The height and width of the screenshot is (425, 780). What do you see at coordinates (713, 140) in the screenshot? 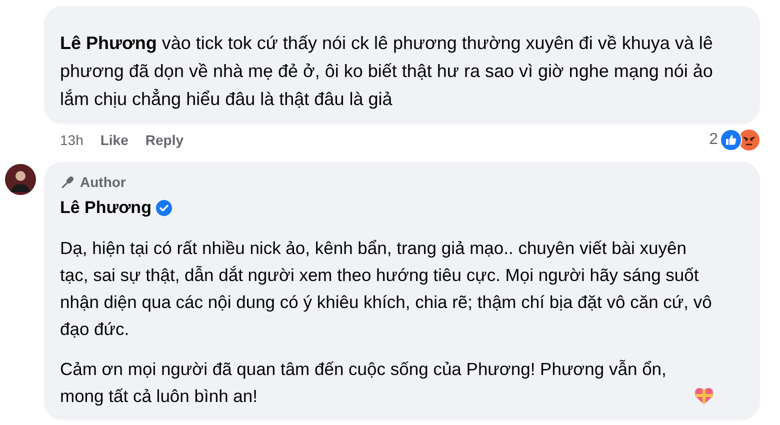
I see `reaction-count: 2` at bounding box center [713, 140].